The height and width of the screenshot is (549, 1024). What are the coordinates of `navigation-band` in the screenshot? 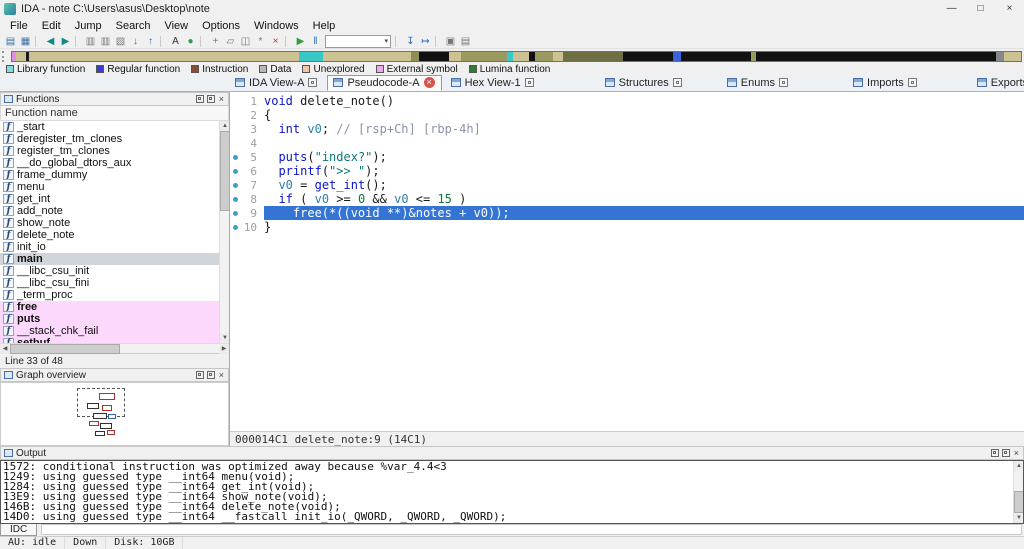 It's located at (516, 56).